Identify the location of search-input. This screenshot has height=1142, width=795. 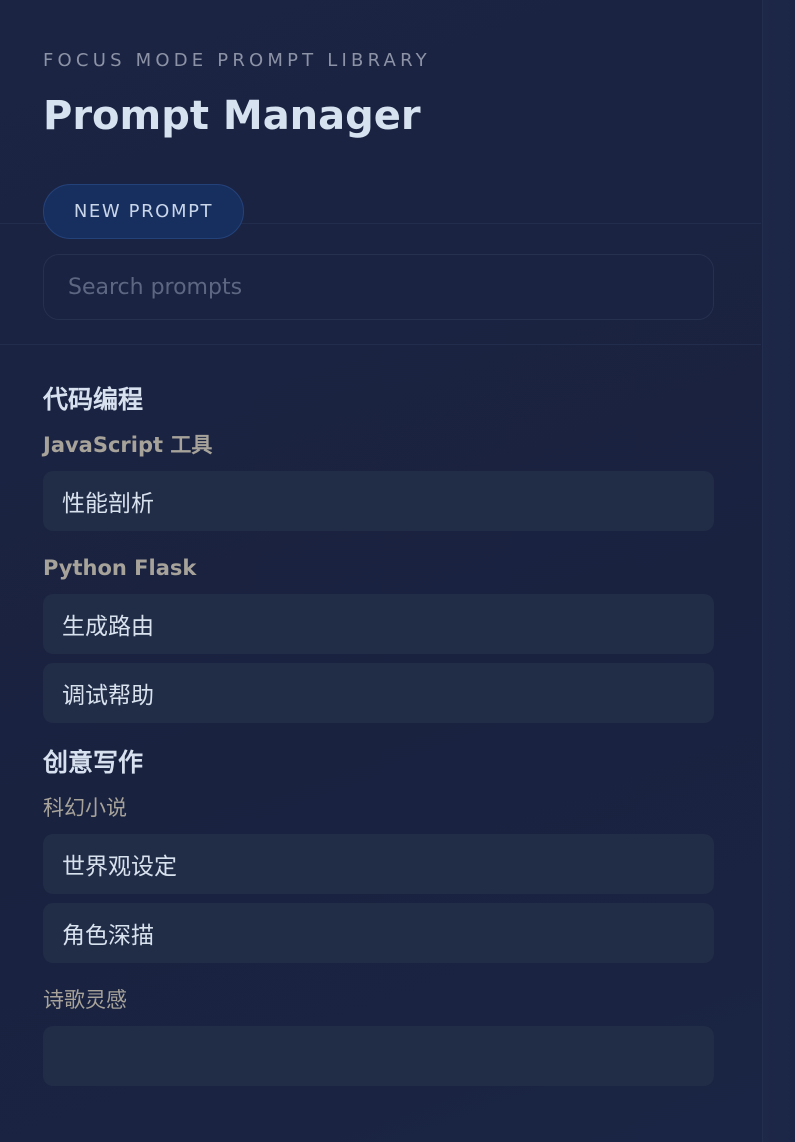
(378, 287).